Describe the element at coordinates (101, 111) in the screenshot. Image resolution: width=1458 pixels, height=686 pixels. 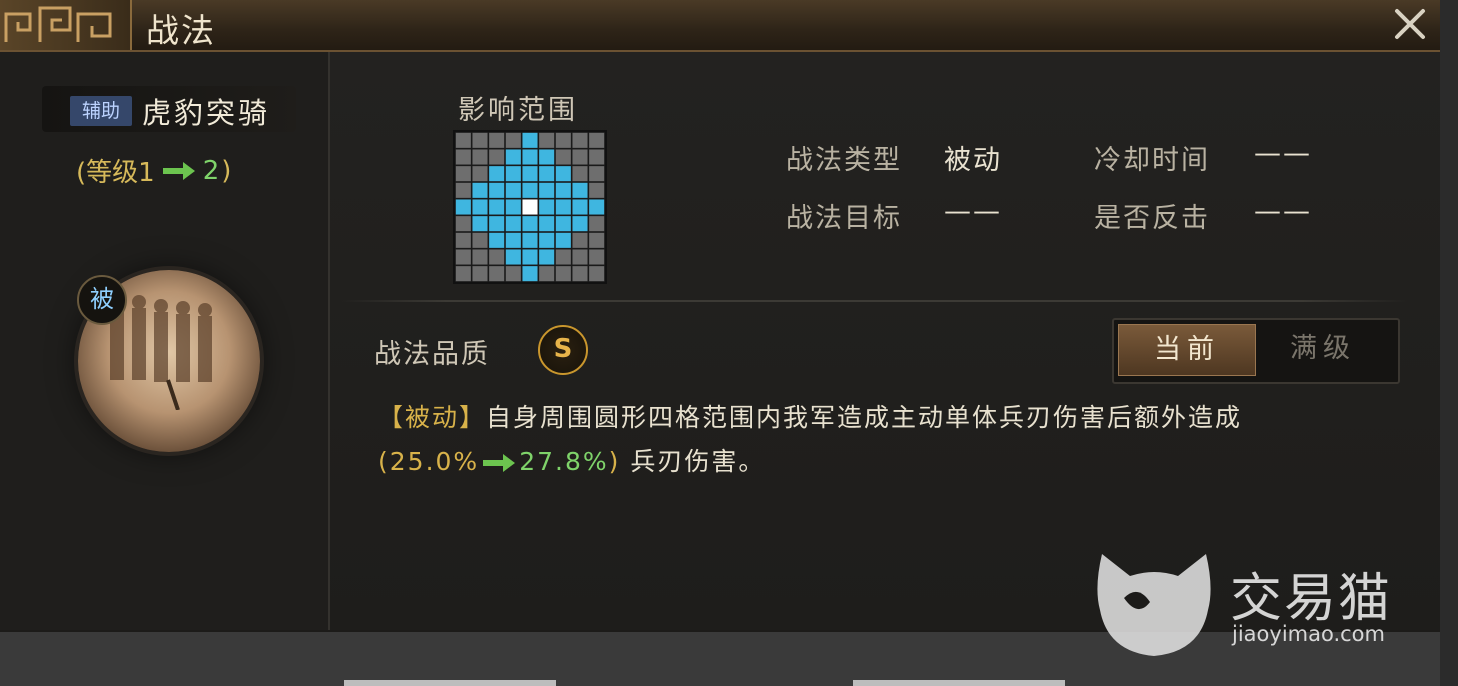
I see `skill-type-tag: 辅助` at that location.